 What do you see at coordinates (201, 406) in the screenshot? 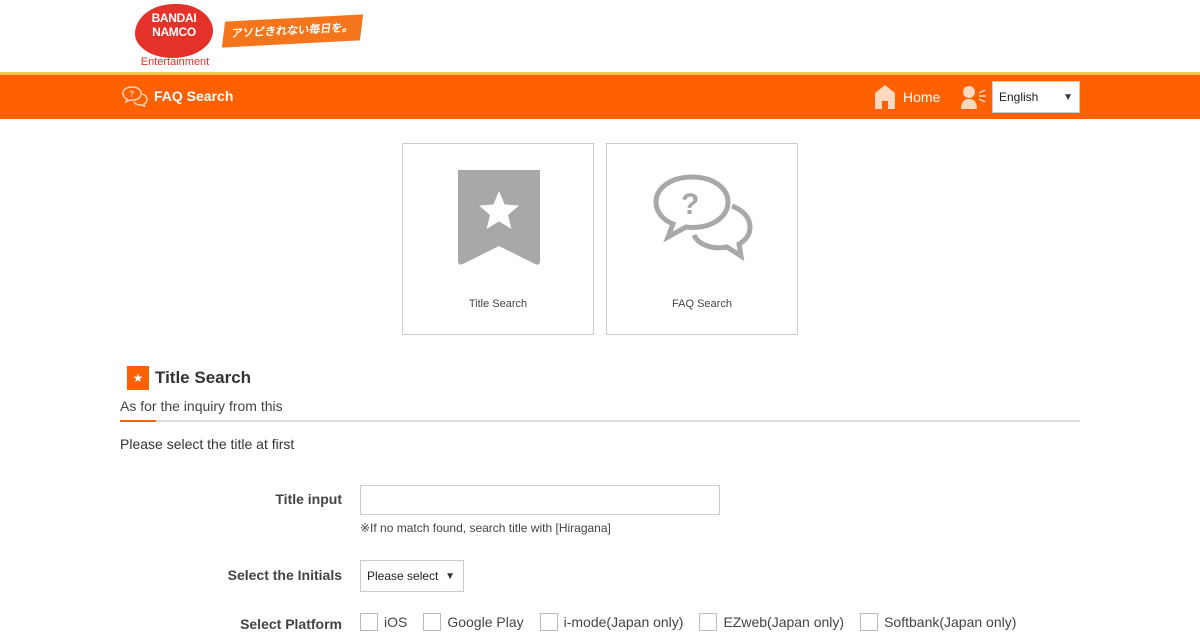
I see `section-subtitle: As for the inquiry from this` at bounding box center [201, 406].